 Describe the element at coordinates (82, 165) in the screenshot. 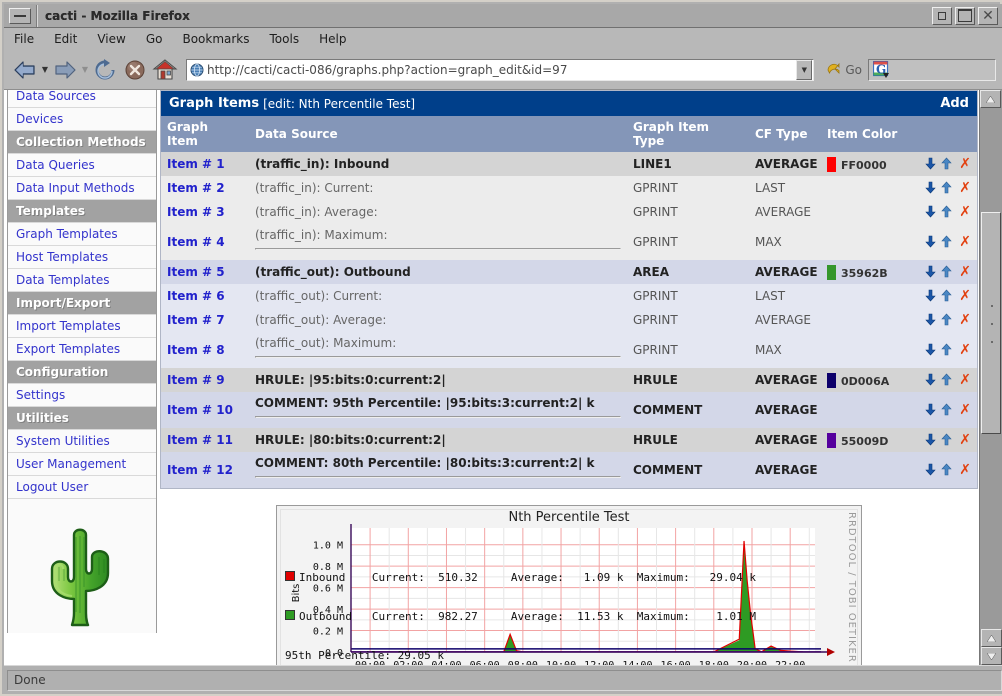

I see `sidebar-item-data-queries: Data Queries` at that location.